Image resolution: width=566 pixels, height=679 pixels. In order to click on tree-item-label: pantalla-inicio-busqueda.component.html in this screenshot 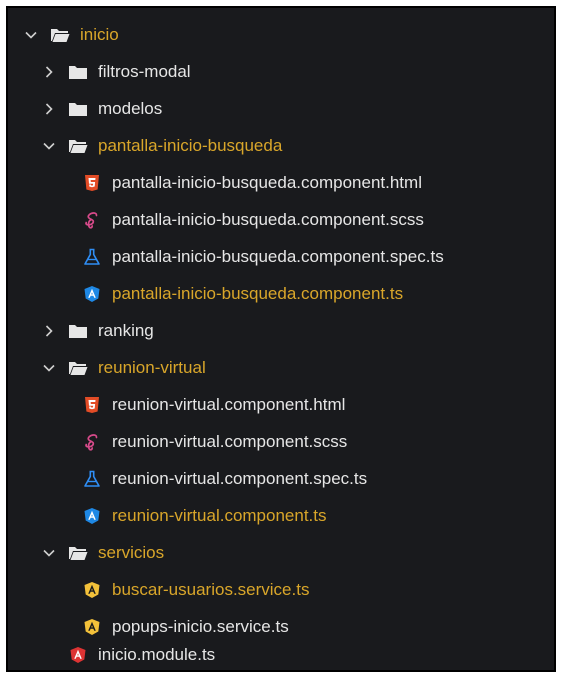, I will do `click(267, 182)`.